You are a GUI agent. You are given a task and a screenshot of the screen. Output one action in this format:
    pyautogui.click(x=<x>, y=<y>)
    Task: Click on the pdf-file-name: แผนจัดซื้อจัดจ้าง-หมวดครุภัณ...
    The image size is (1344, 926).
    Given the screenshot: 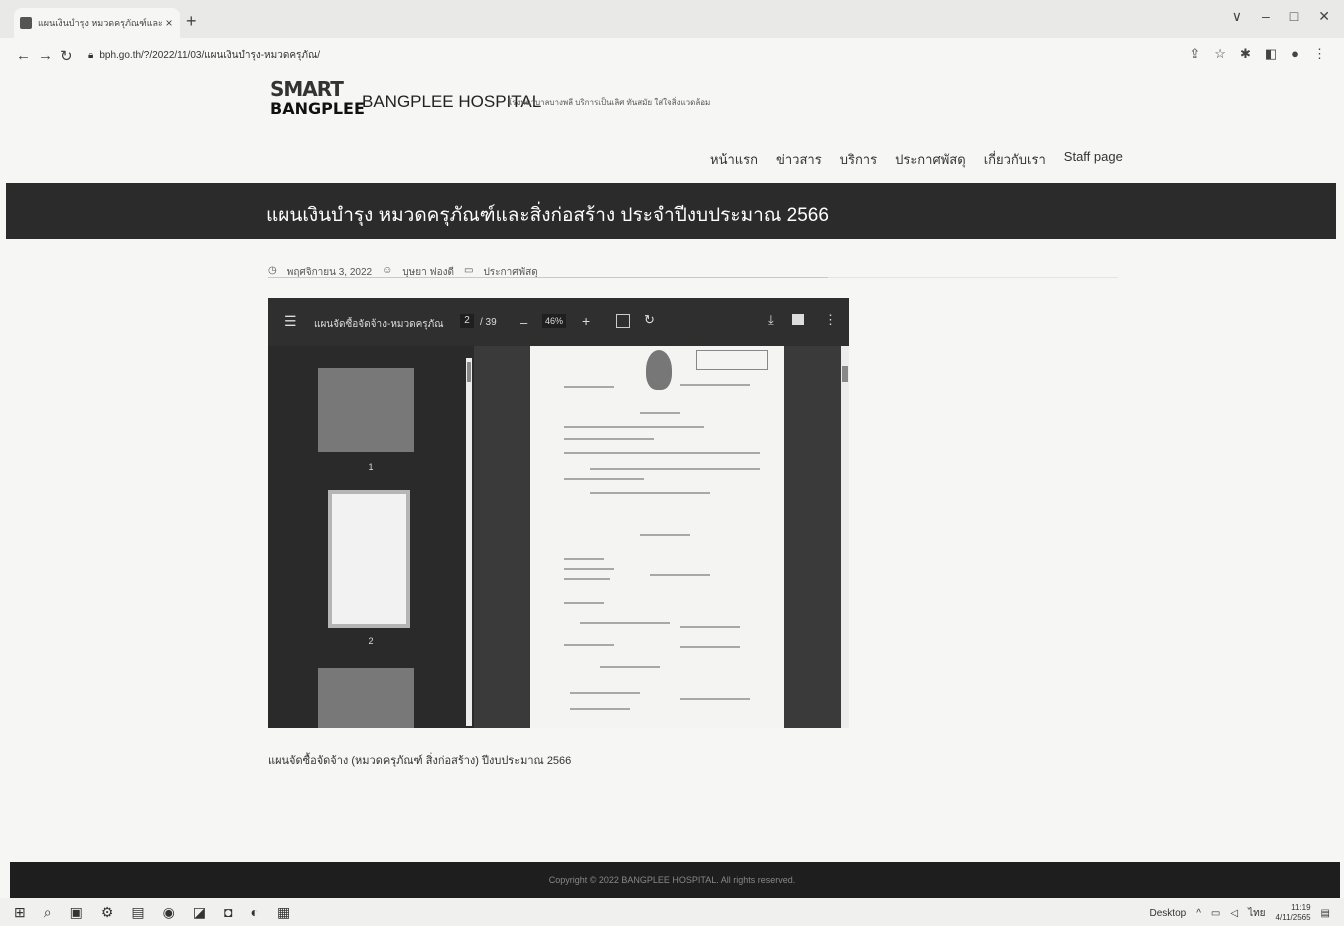 What is the action you would take?
    pyautogui.click(x=379, y=324)
    